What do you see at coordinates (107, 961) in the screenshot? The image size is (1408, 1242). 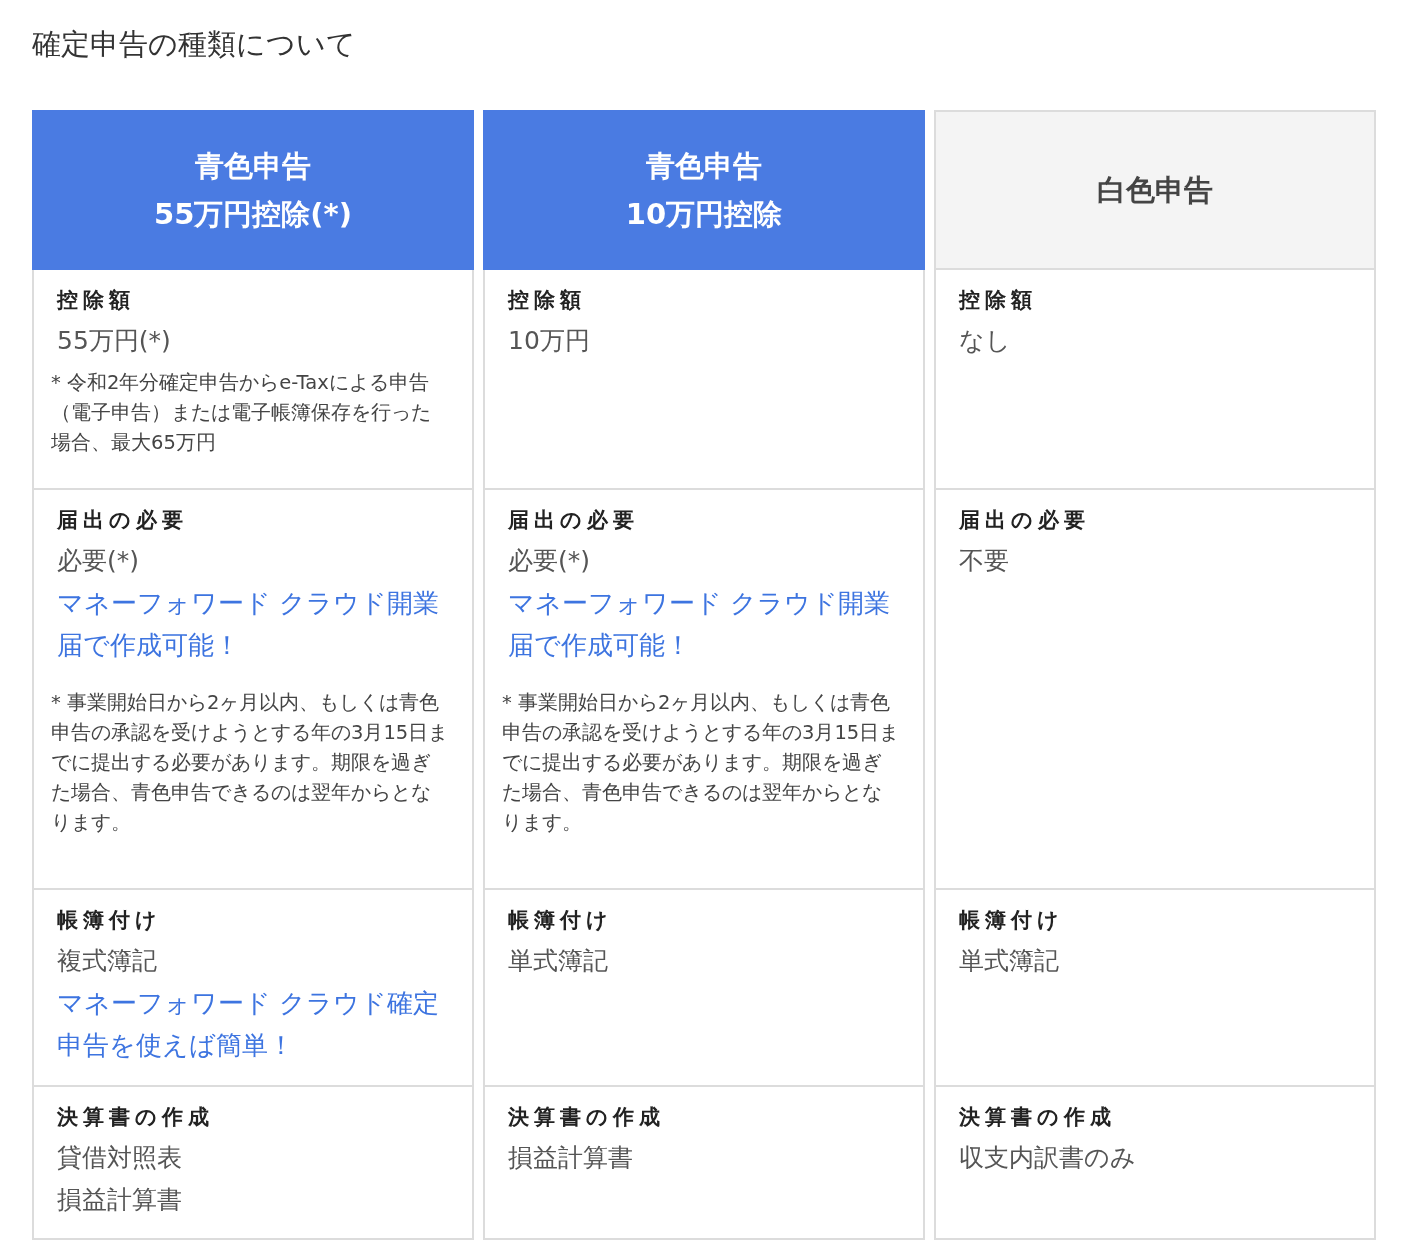 I see `cell-value: 複式簿記` at bounding box center [107, 961].